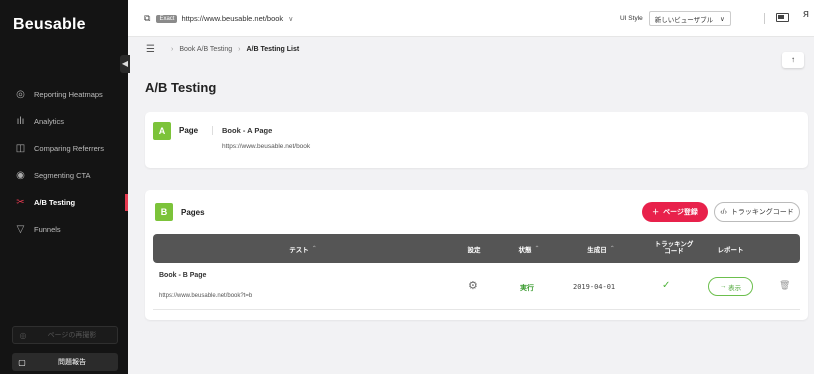  Describe the element at coordinates (181, 87) in the screenshot. I see `page-title: A/B Testing` at that location.